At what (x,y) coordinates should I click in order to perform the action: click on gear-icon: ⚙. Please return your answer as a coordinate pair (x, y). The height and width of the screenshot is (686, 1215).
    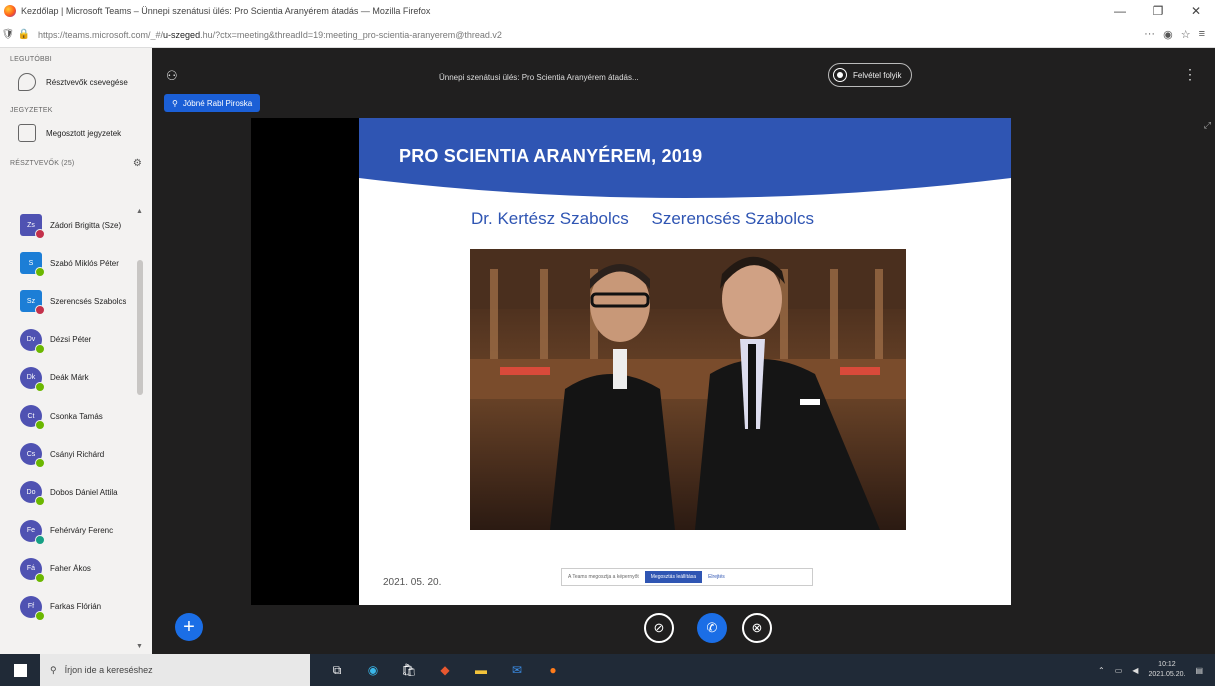
    Looking at the image, I should click on (137, 163).